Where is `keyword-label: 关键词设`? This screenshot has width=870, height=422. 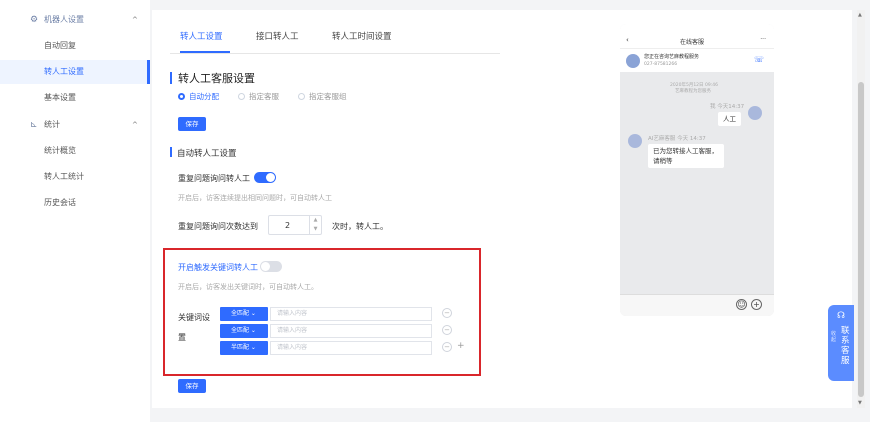 keyword-label: 关键词设 is located at coordinates (194, 317).